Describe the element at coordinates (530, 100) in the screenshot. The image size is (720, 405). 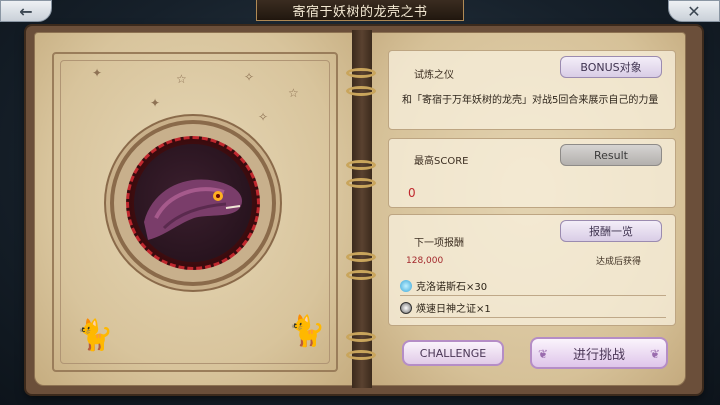
I see `trial-description: 和「寄宿于万年妖树的龙壳」对战5回合来展示自己的力量` at that location.